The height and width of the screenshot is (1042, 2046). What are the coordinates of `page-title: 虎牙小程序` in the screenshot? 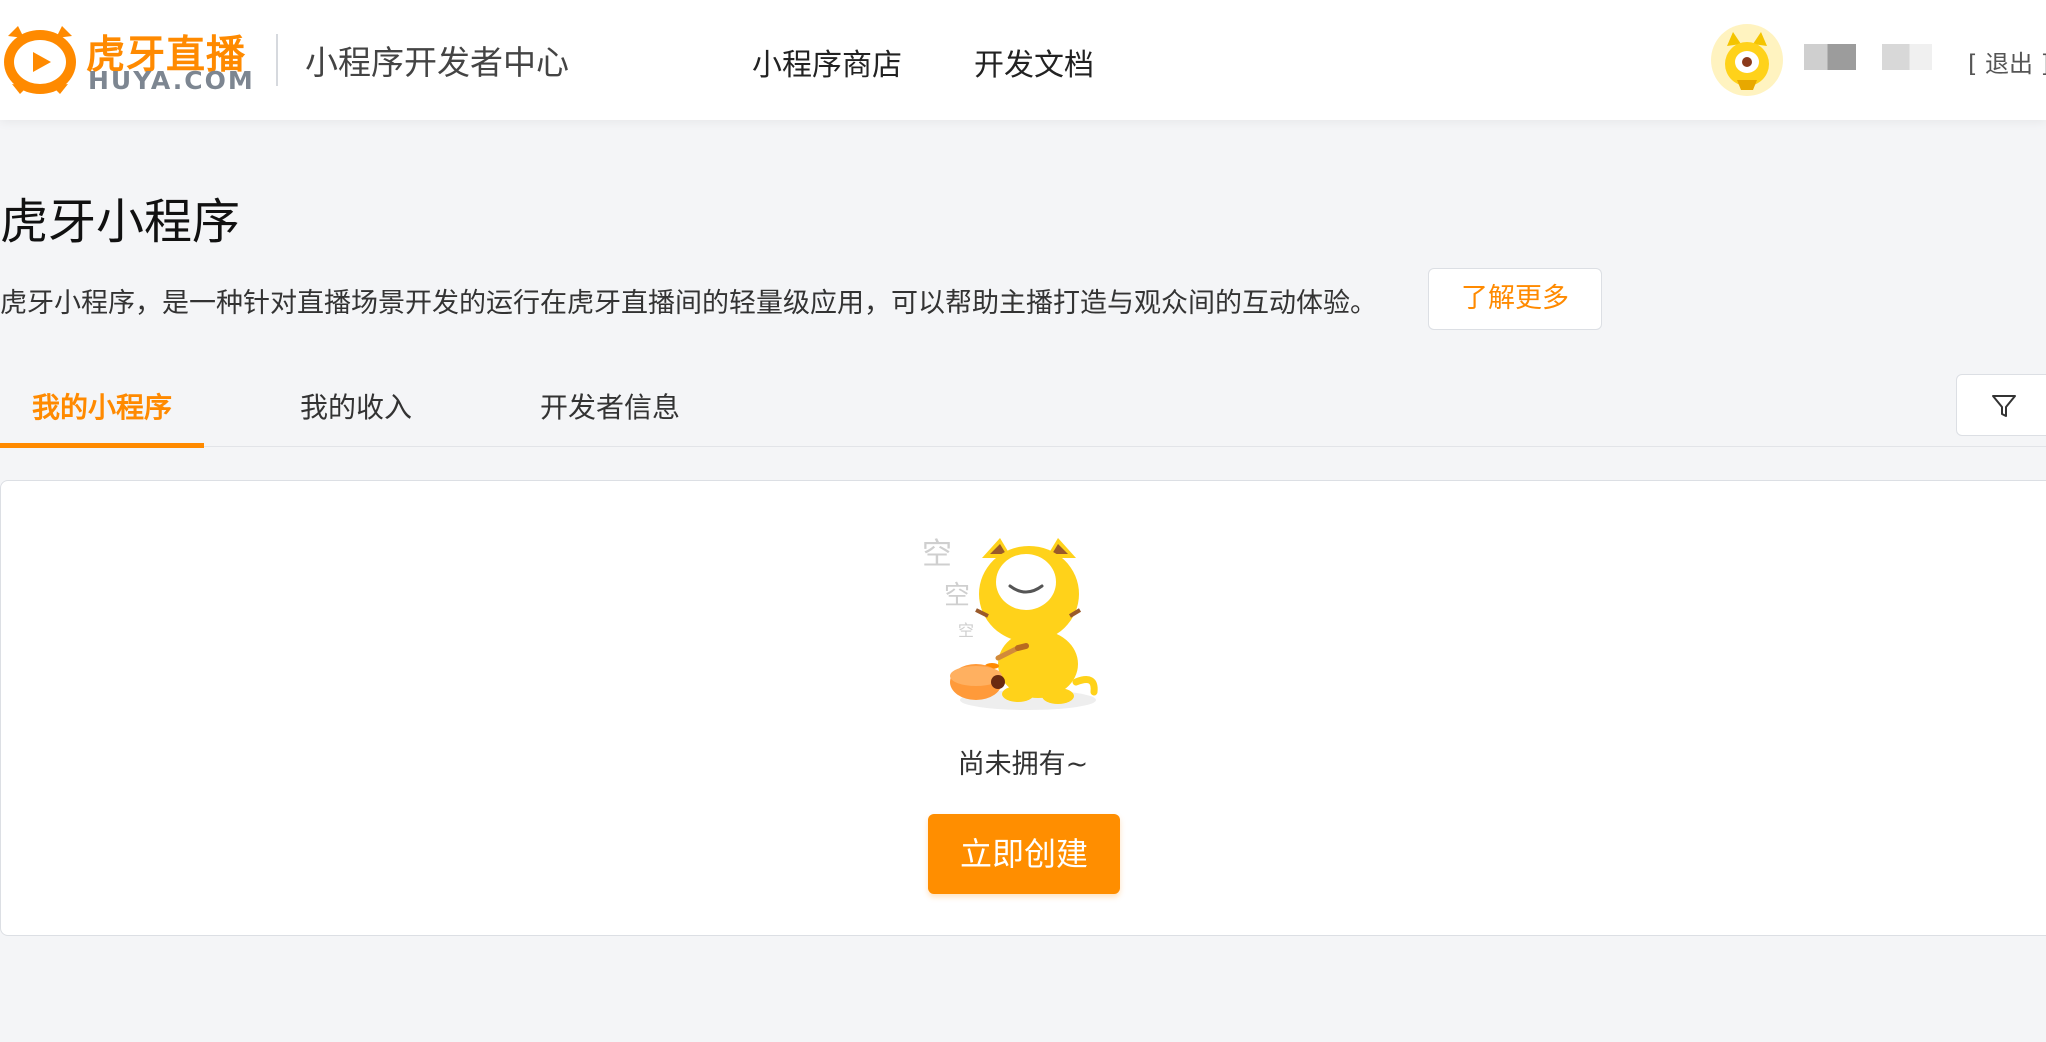 It's located at (120, 222).